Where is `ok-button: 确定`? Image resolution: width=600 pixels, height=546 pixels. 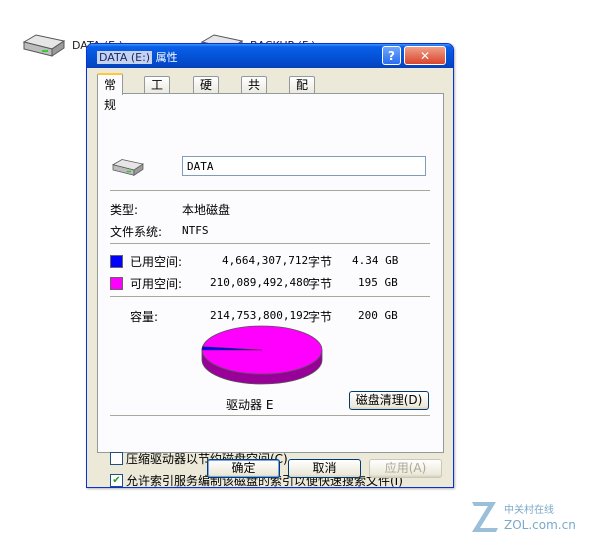 ok-button: 确定 is located at coordinates (243, 468).